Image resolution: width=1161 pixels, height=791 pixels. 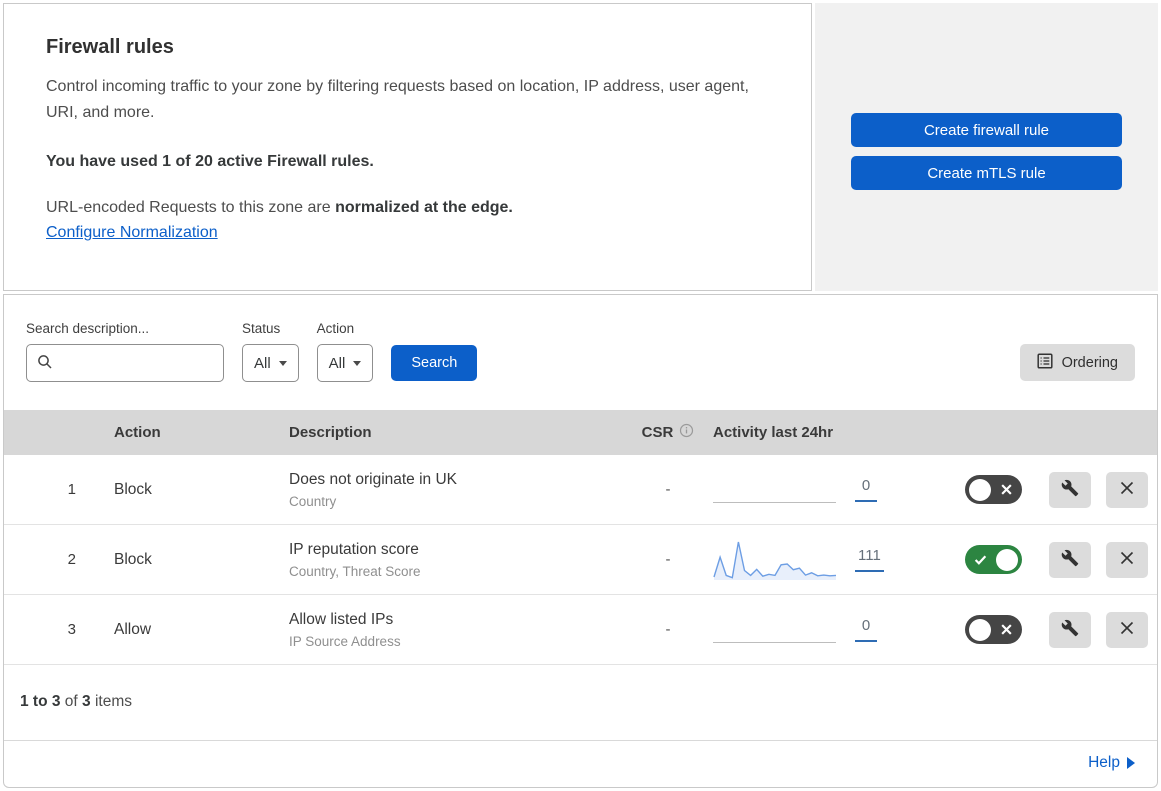 I want to click on column-header-activity: Activity last 24hr, so click(x=773, y=432).